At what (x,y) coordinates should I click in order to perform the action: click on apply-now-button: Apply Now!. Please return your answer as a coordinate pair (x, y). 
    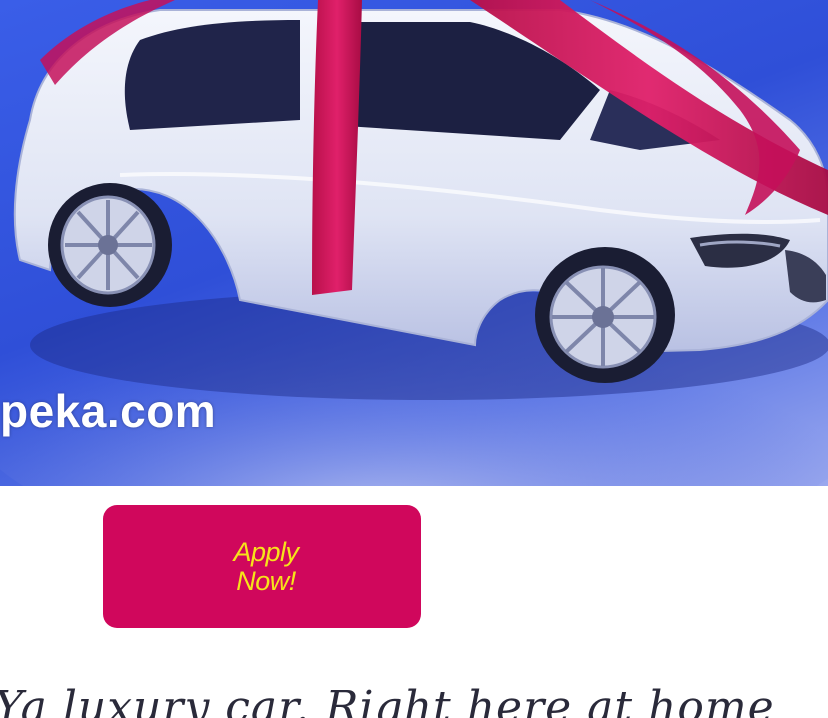
    Looking at the image, I should click on (262, 566).